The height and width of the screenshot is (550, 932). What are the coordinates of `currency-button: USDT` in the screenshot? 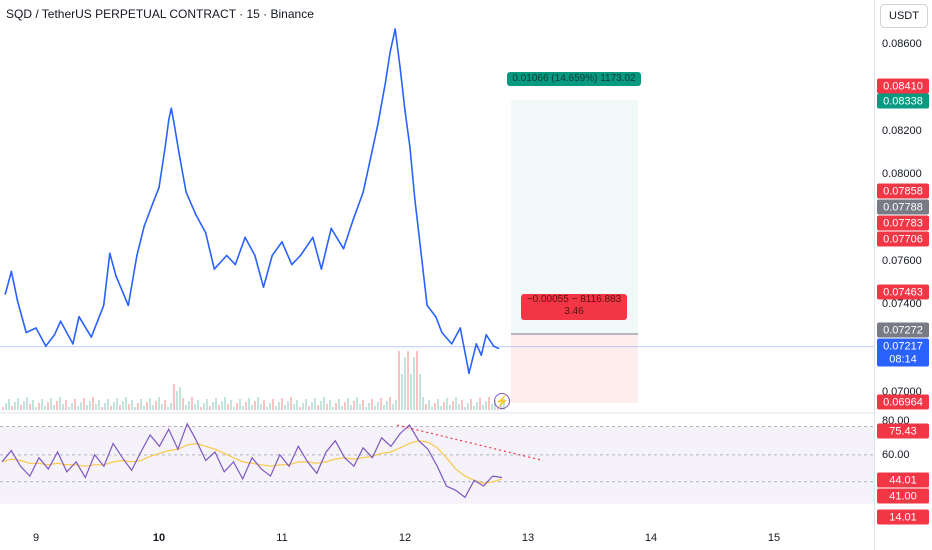 It's located at (904, 16).